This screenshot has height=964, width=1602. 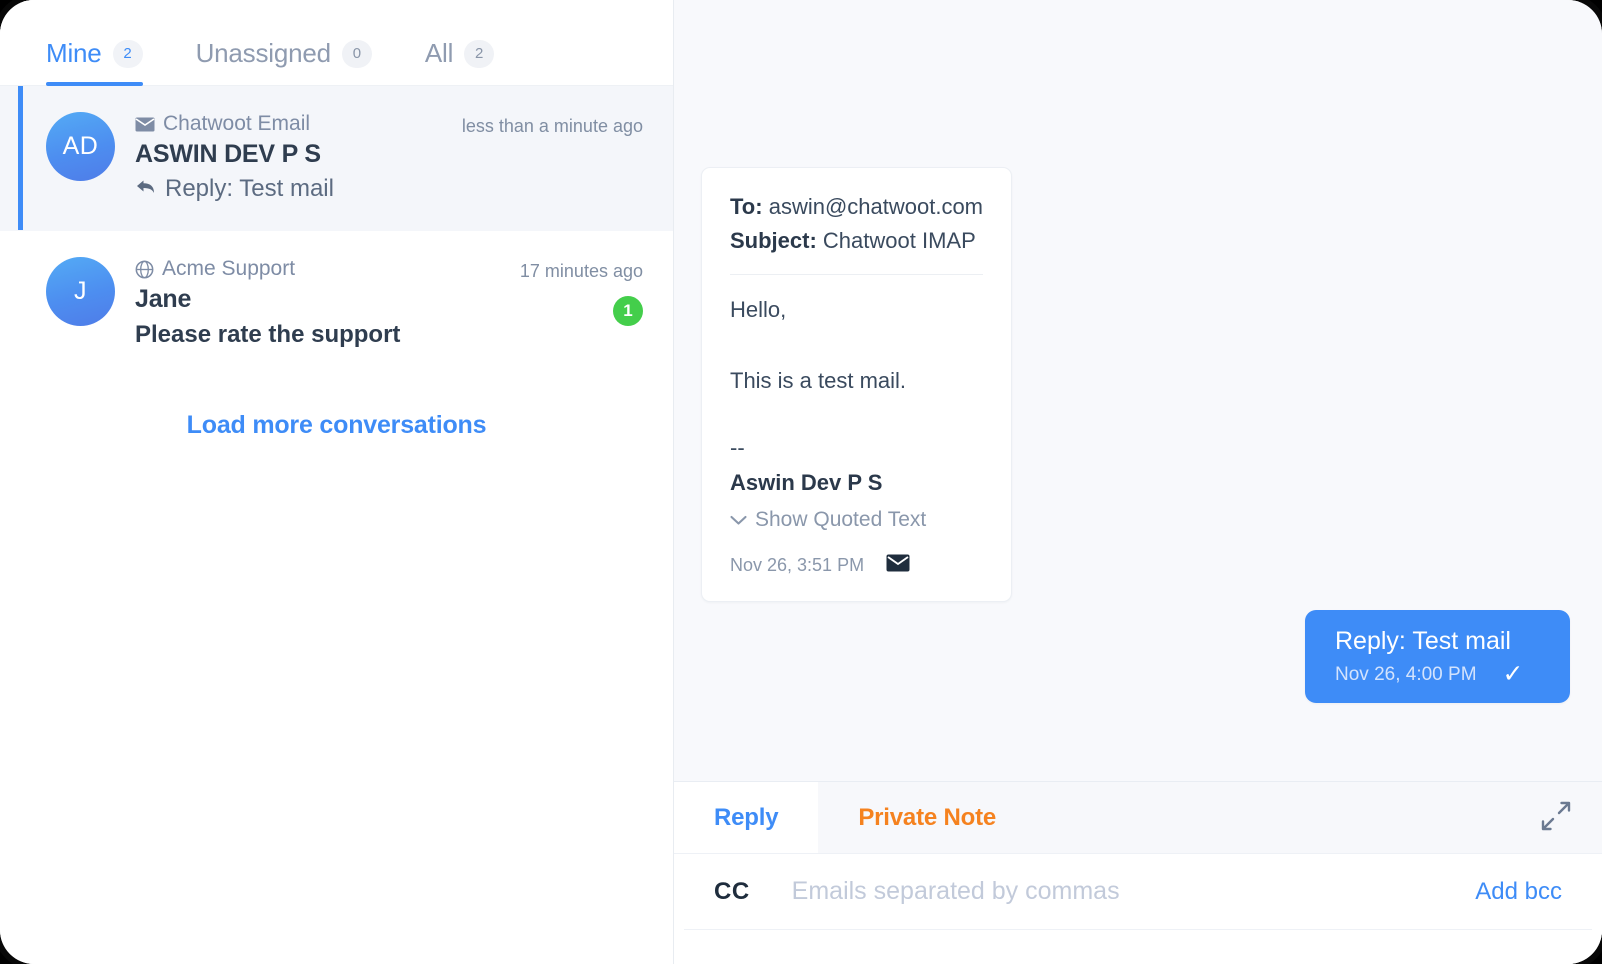 I want to click on avatar: J, so click(x=80, y=292).